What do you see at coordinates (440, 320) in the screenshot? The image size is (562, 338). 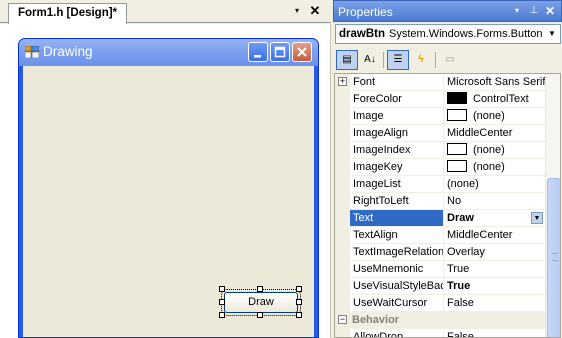 I see `category-row-behavior: − Behavior` at bounding box center [440, 320].